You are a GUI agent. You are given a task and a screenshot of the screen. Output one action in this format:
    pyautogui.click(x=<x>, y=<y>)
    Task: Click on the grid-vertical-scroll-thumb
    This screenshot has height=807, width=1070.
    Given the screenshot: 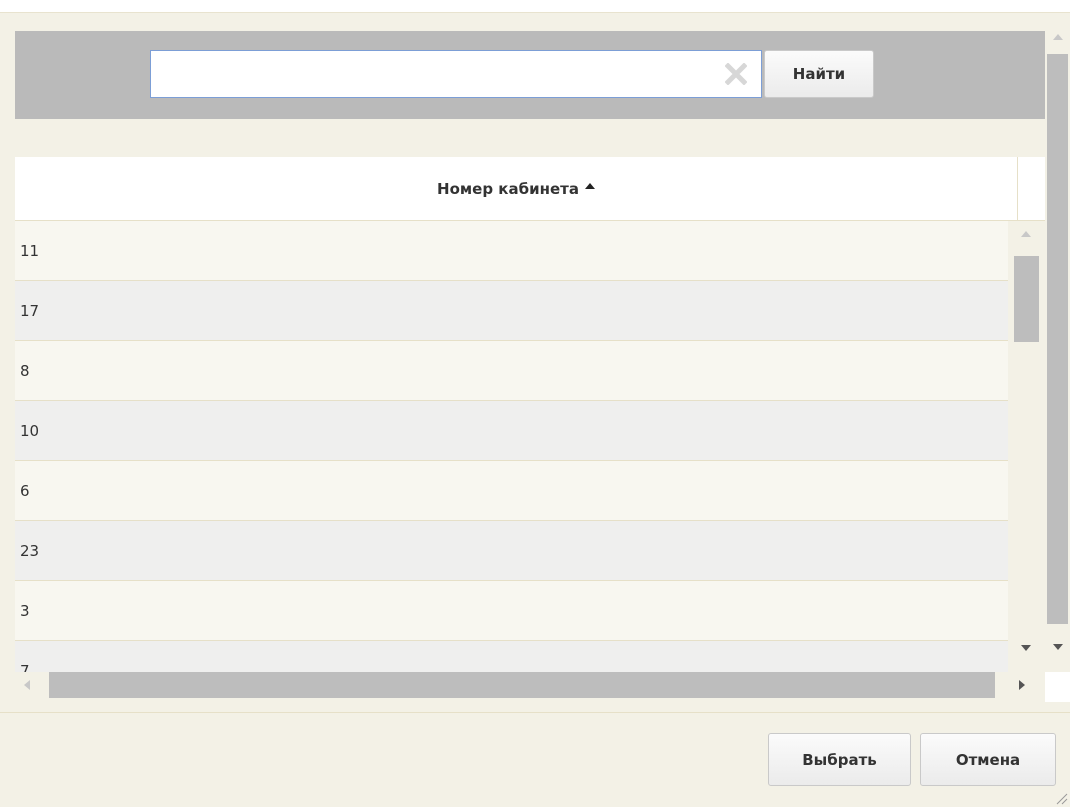 What is the action you would take?
    pyautogui.click(x=1026, y=299)
    